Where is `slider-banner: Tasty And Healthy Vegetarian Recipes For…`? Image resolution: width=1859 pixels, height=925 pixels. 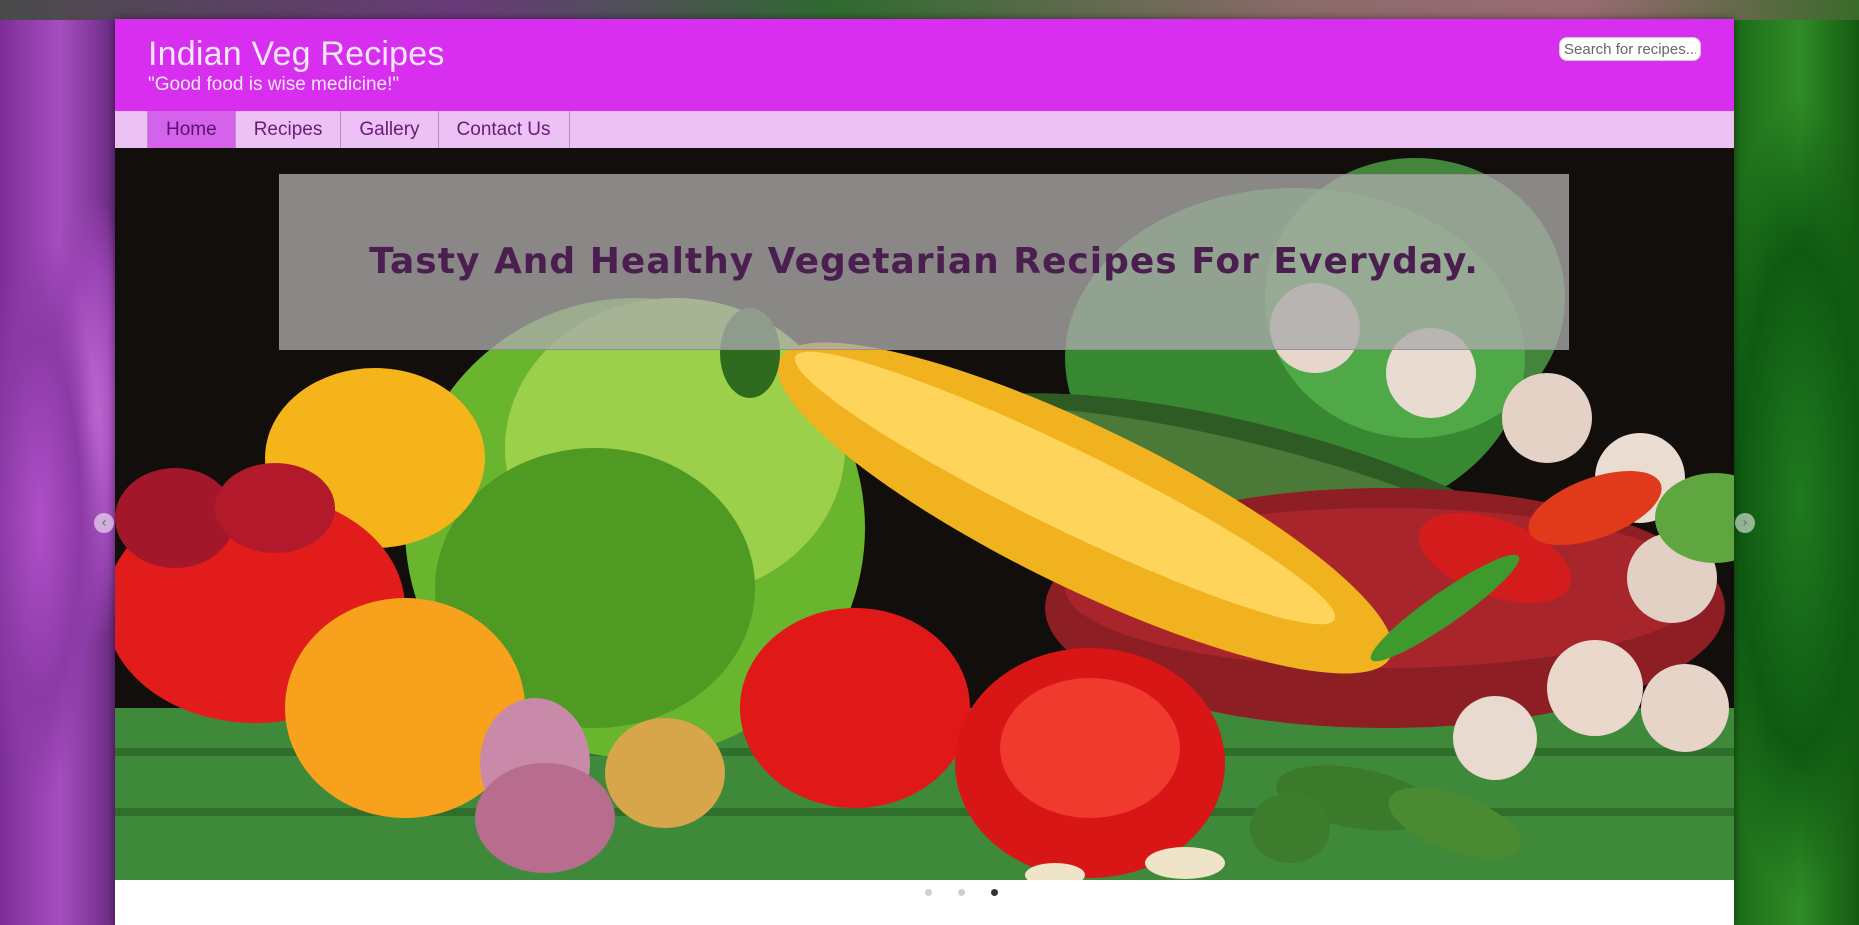 slider-banner: Tasty And Healthy Vegetarian Recipes For… is located at coordinates (924, 262).